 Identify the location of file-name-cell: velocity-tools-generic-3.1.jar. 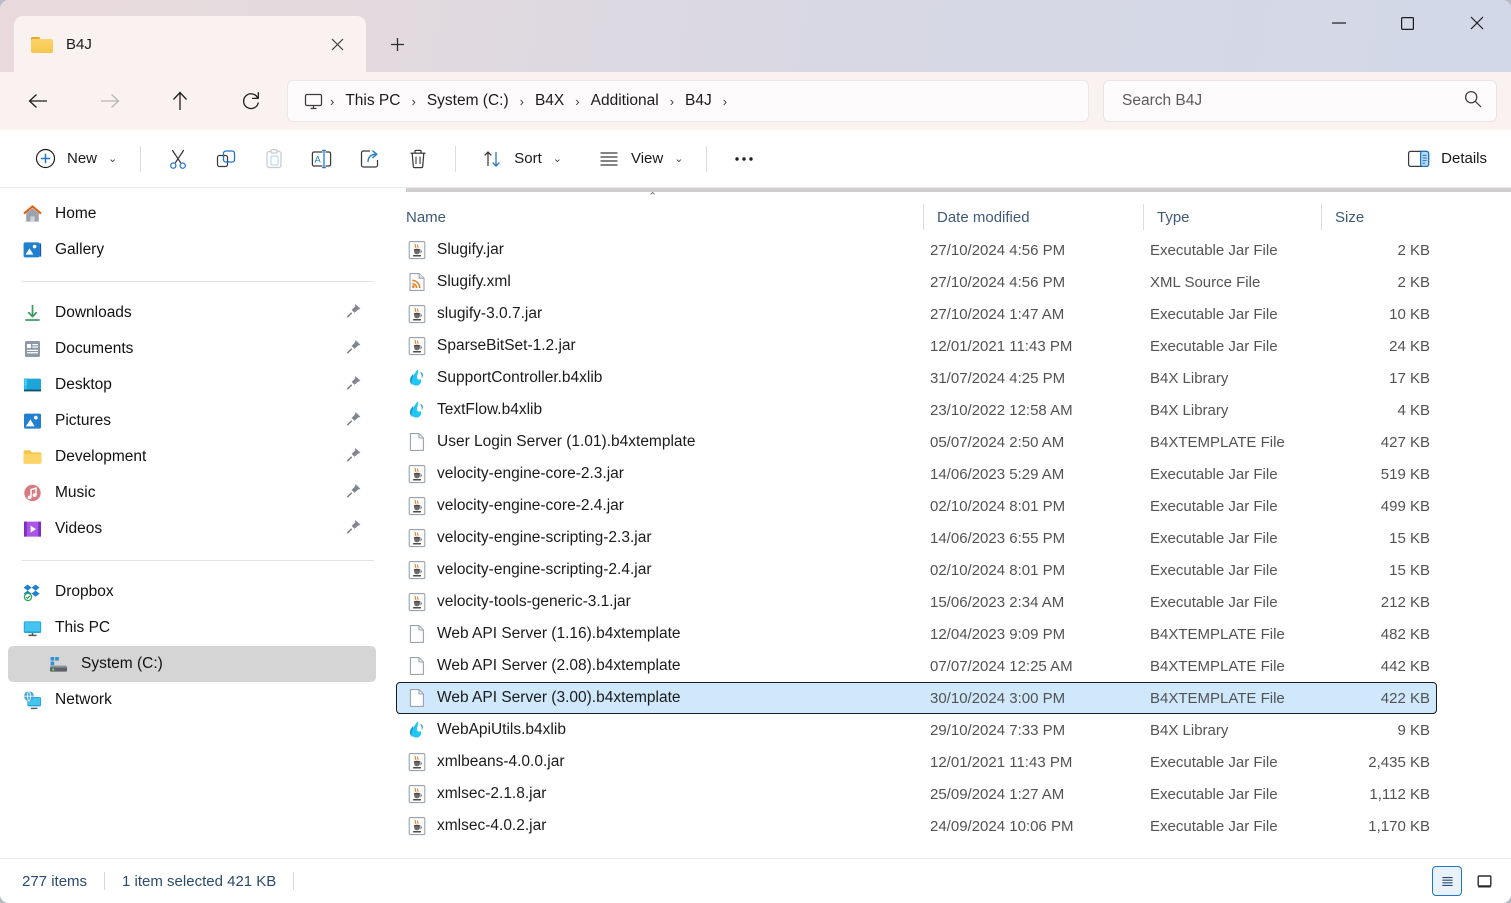
(656, 602).